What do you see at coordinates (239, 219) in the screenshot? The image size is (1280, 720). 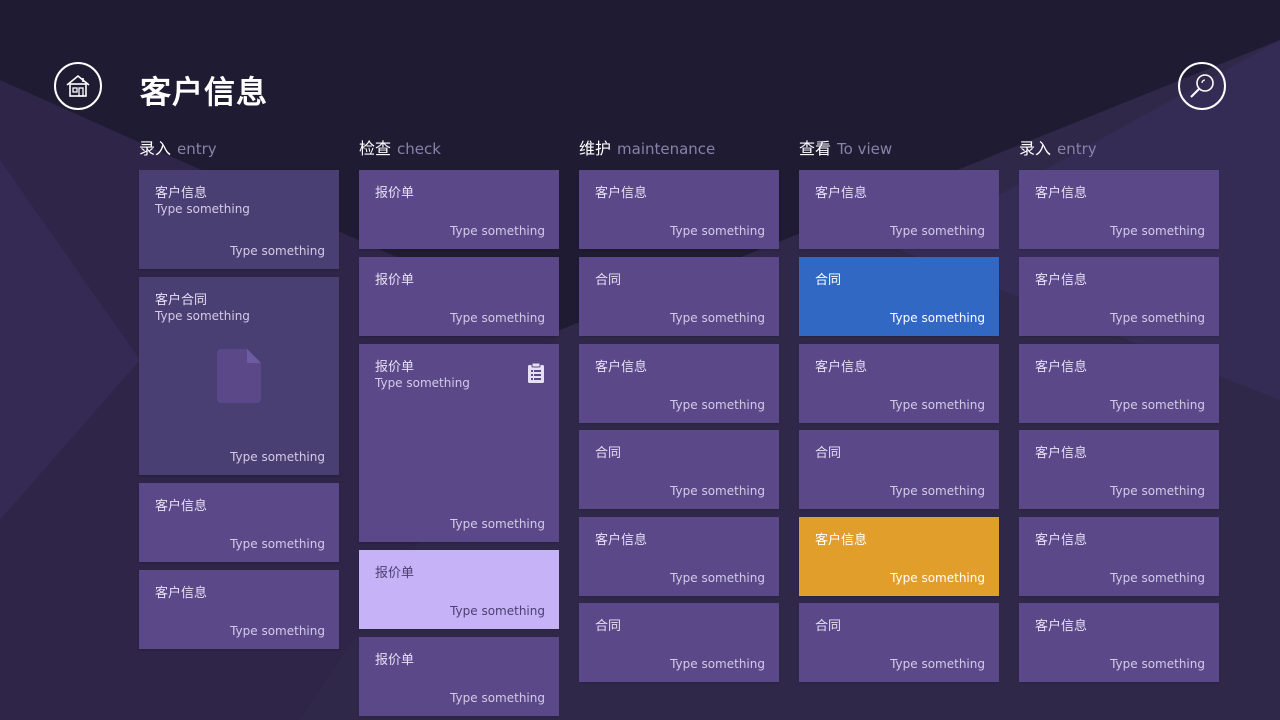 I see `card-customer-info: 客户信息 Type something Type something` at bounding box center [239, 219].